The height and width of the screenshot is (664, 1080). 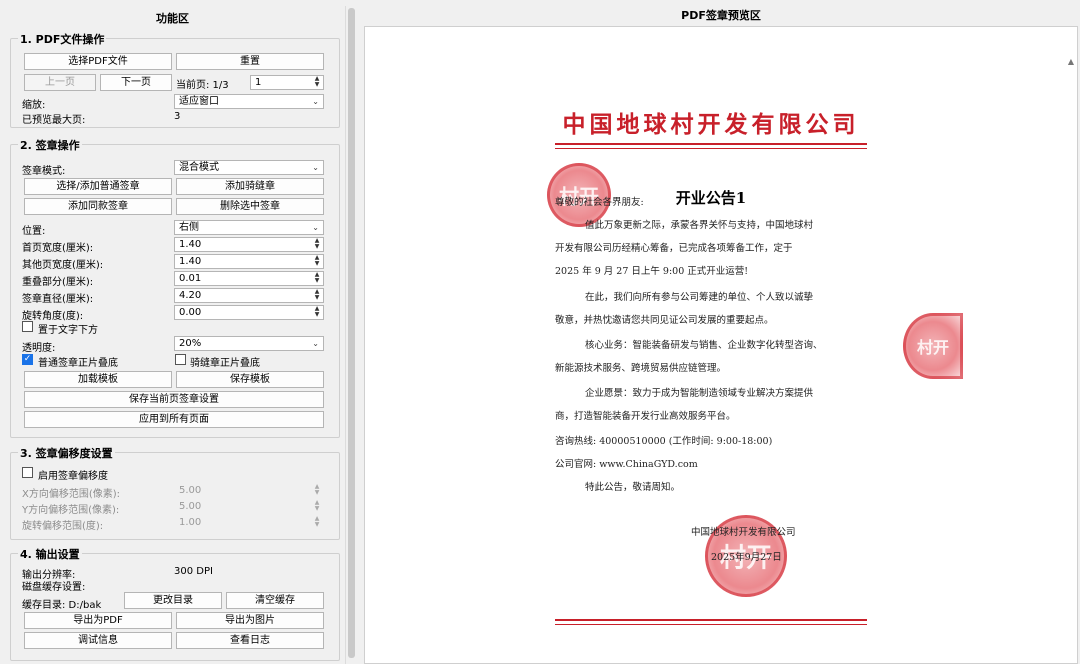 I want to click on overlap-value: 0.01, so click(x=190, y=278).